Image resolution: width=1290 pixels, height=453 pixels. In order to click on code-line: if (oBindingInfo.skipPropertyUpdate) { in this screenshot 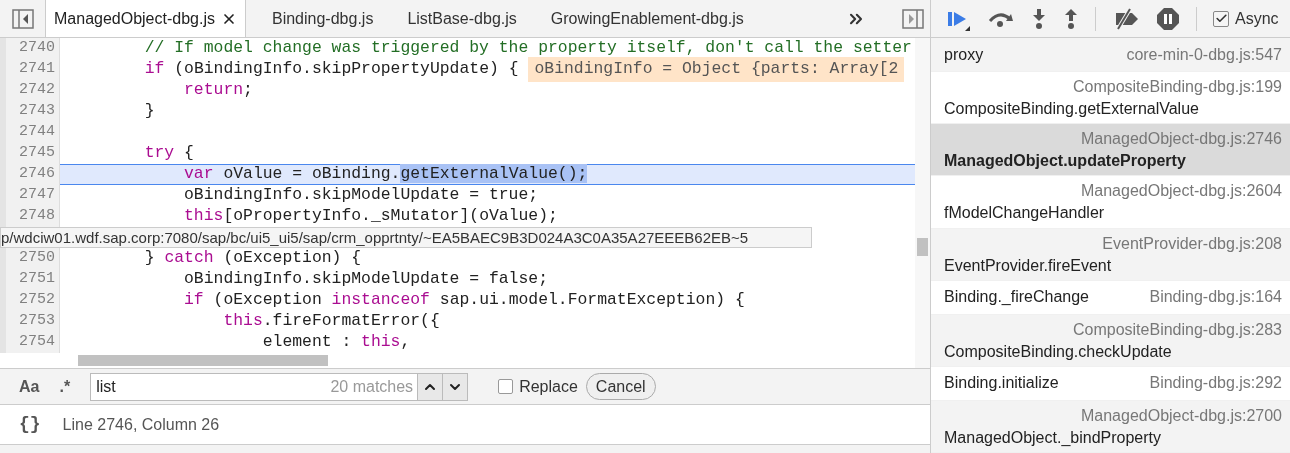, I will do `click(331, 69)`.